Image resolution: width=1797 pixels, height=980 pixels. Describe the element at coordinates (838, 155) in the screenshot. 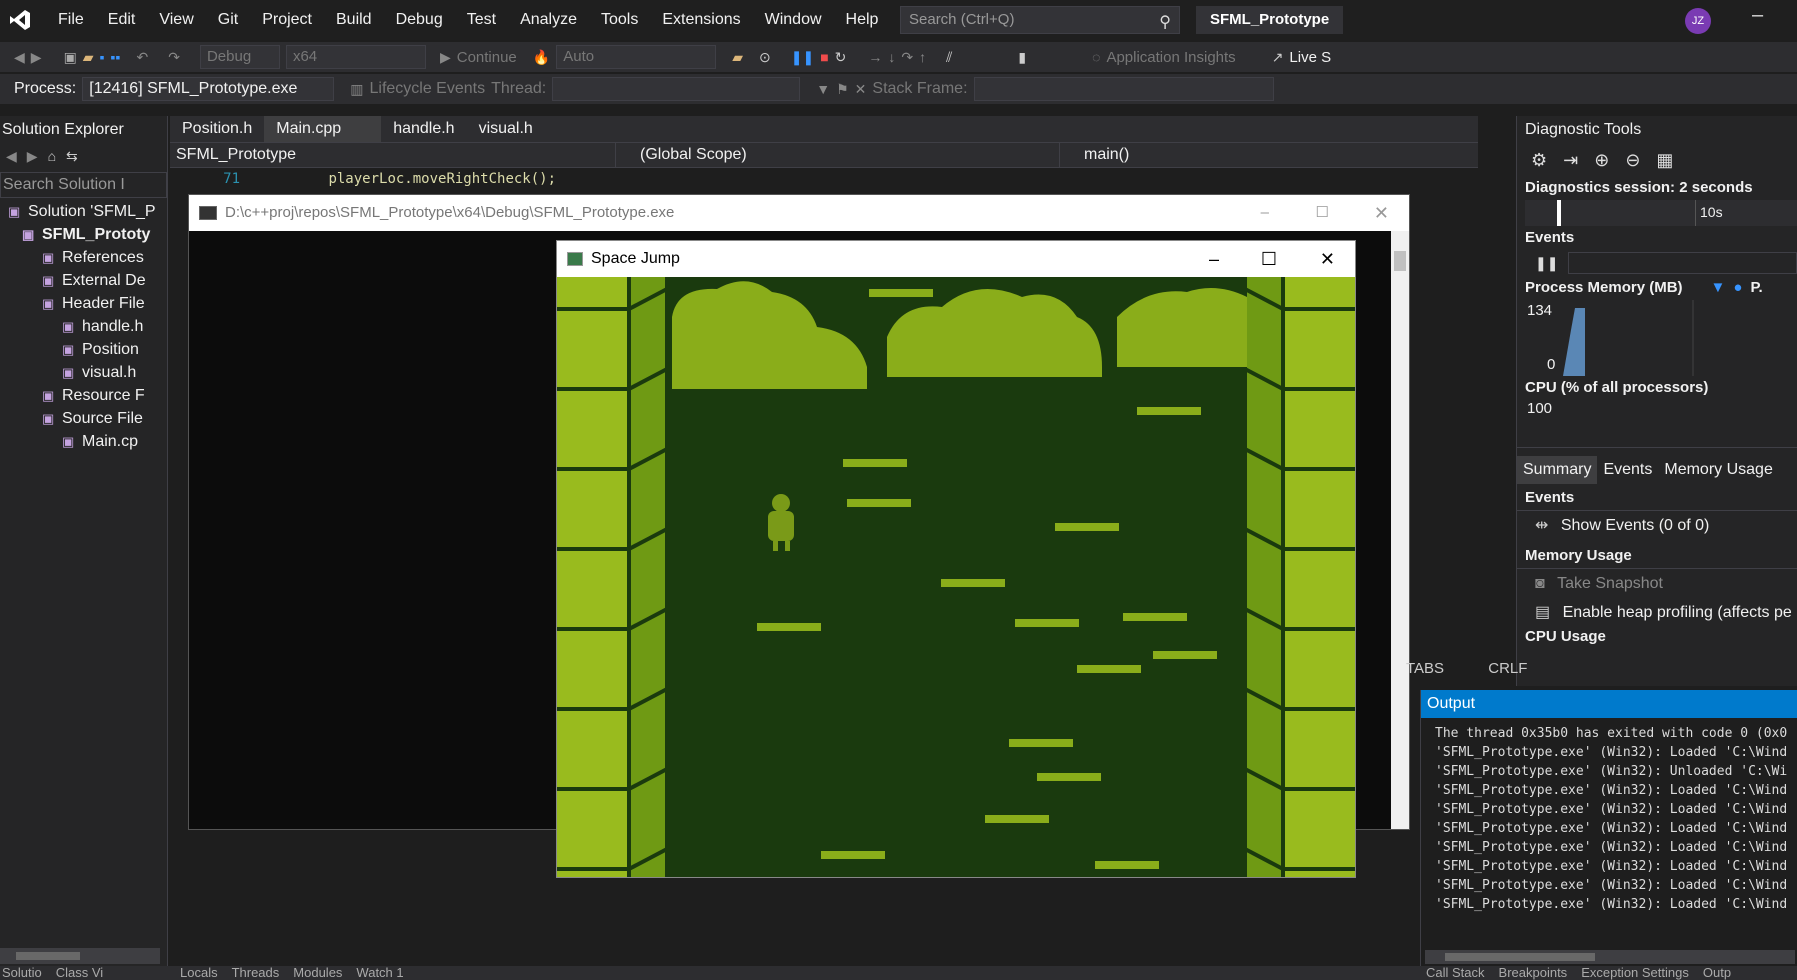

I see `scope-dropdown: (Global Scope)` at that location.